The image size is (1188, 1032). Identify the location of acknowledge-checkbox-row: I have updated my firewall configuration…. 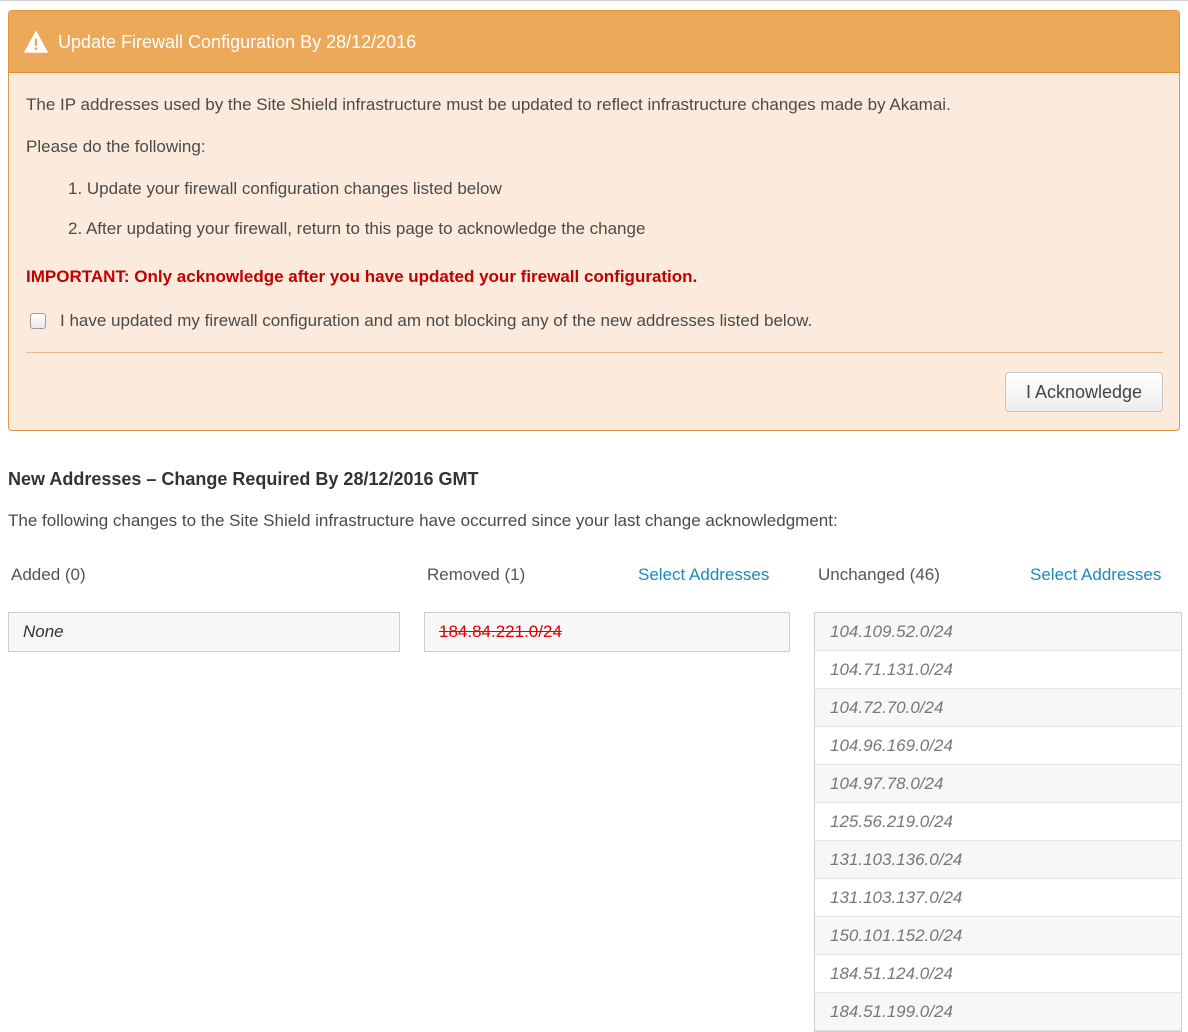
(421, 321).